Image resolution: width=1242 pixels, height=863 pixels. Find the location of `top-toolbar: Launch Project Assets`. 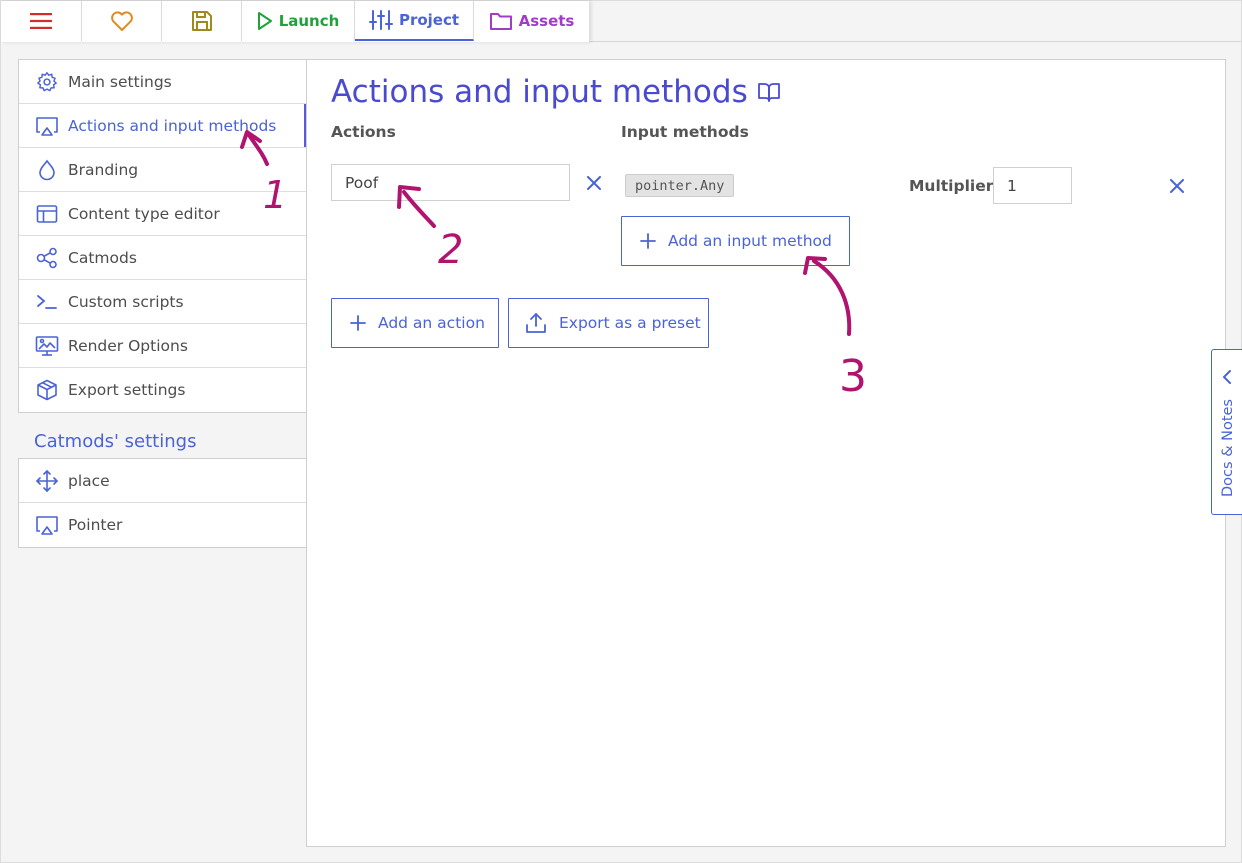

top-toolbar: Launch Project Assets is located at coordinates (621, 21).